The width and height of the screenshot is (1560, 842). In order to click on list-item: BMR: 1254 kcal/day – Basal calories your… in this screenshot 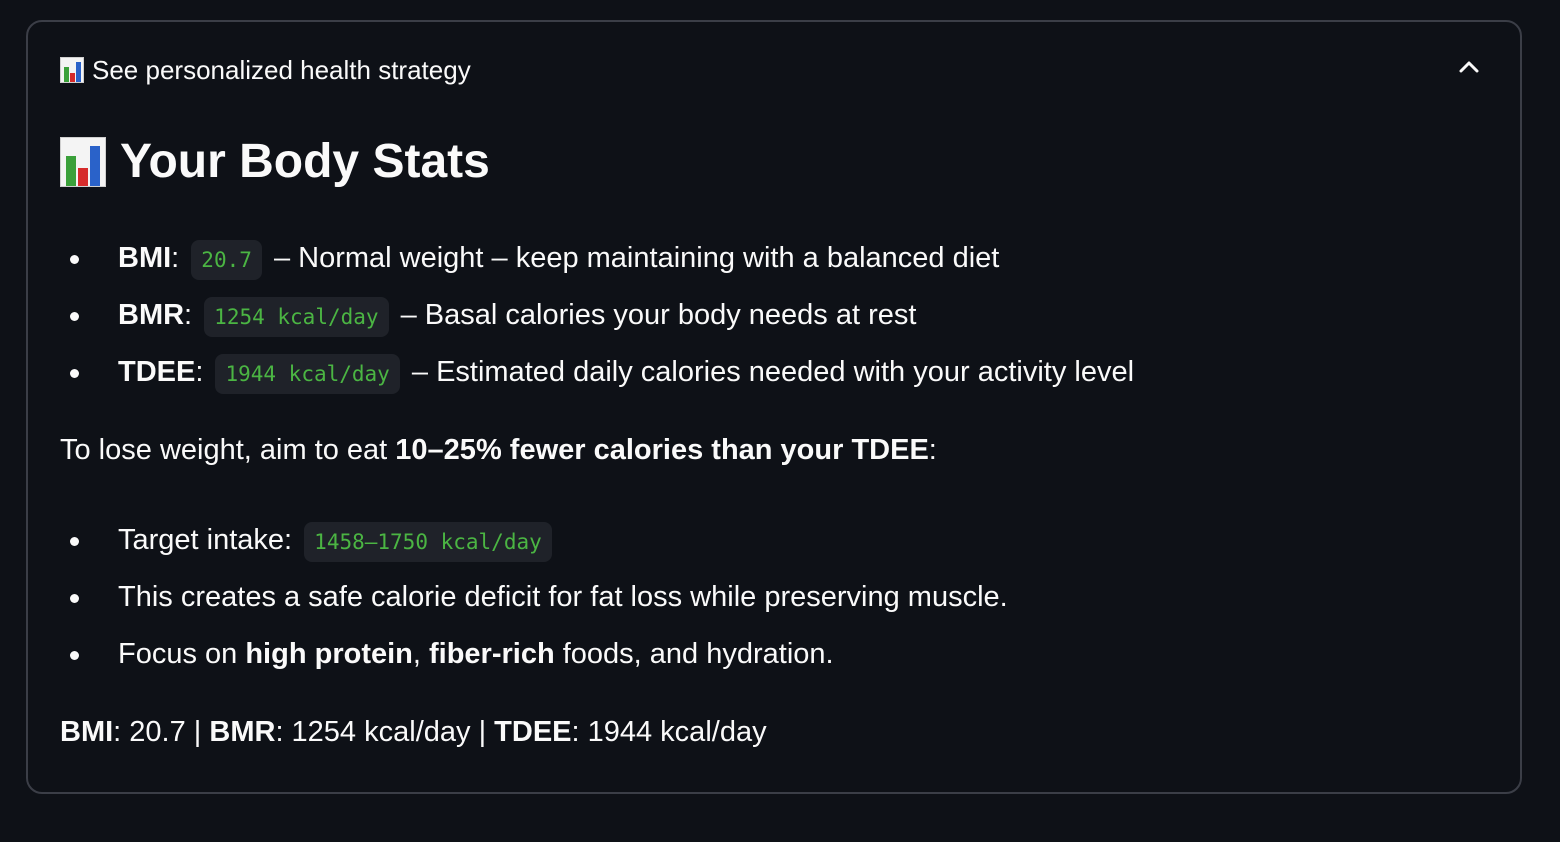, I will do `click(597, 321)`.